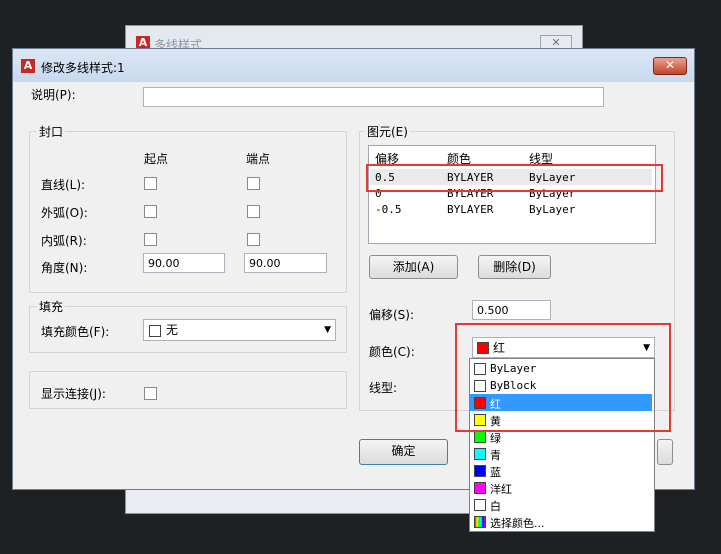 This screenshot has width=721, height=554. What do you see at coordinates (53, 95) in the screenshot?
I see `description-label: 说明(P):` at bounding box center [53, 95].